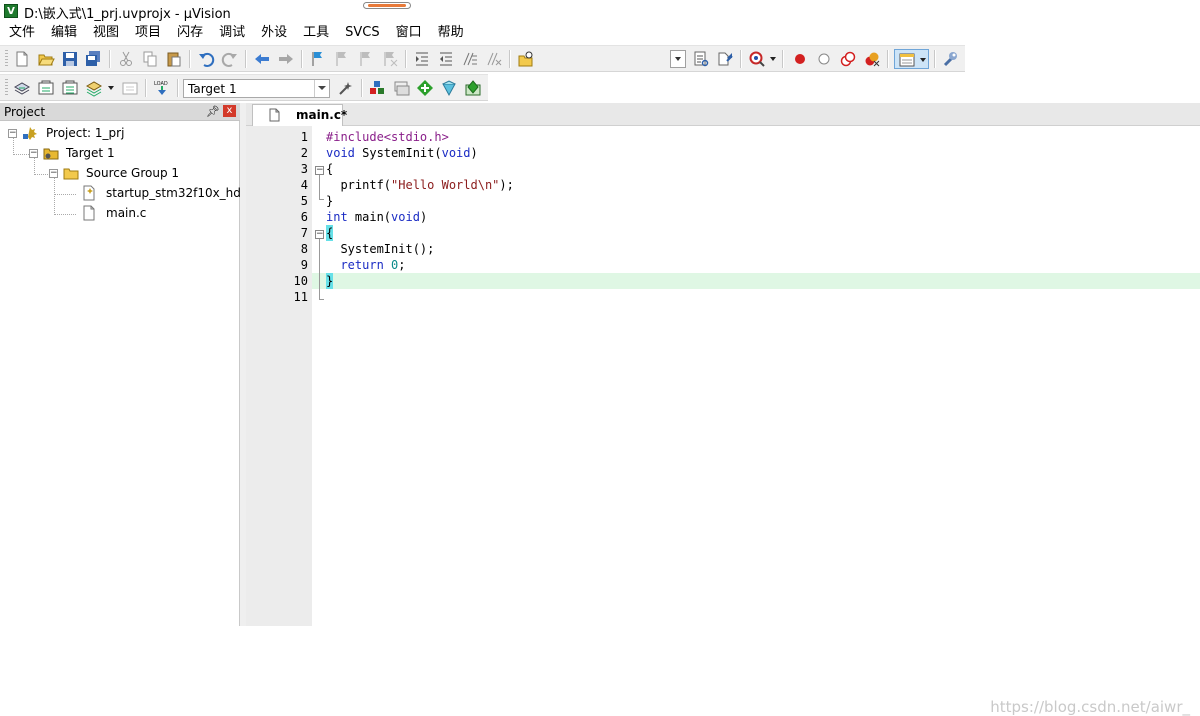  Describe the element at coordinates (51, 153) in the screenshot. I see `target-folder-icon` at that location.